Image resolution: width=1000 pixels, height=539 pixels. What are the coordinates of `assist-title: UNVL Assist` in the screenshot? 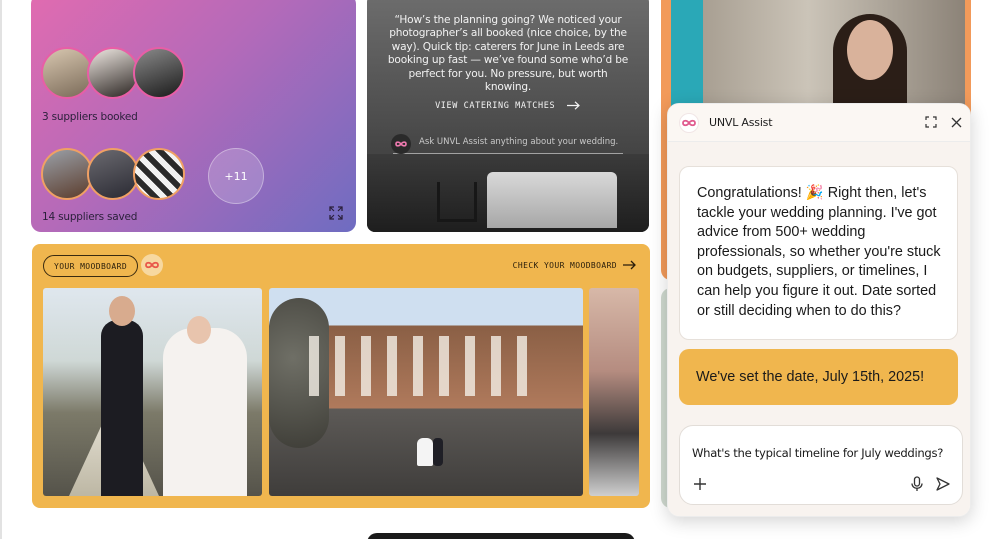 It's located at (741, 122).